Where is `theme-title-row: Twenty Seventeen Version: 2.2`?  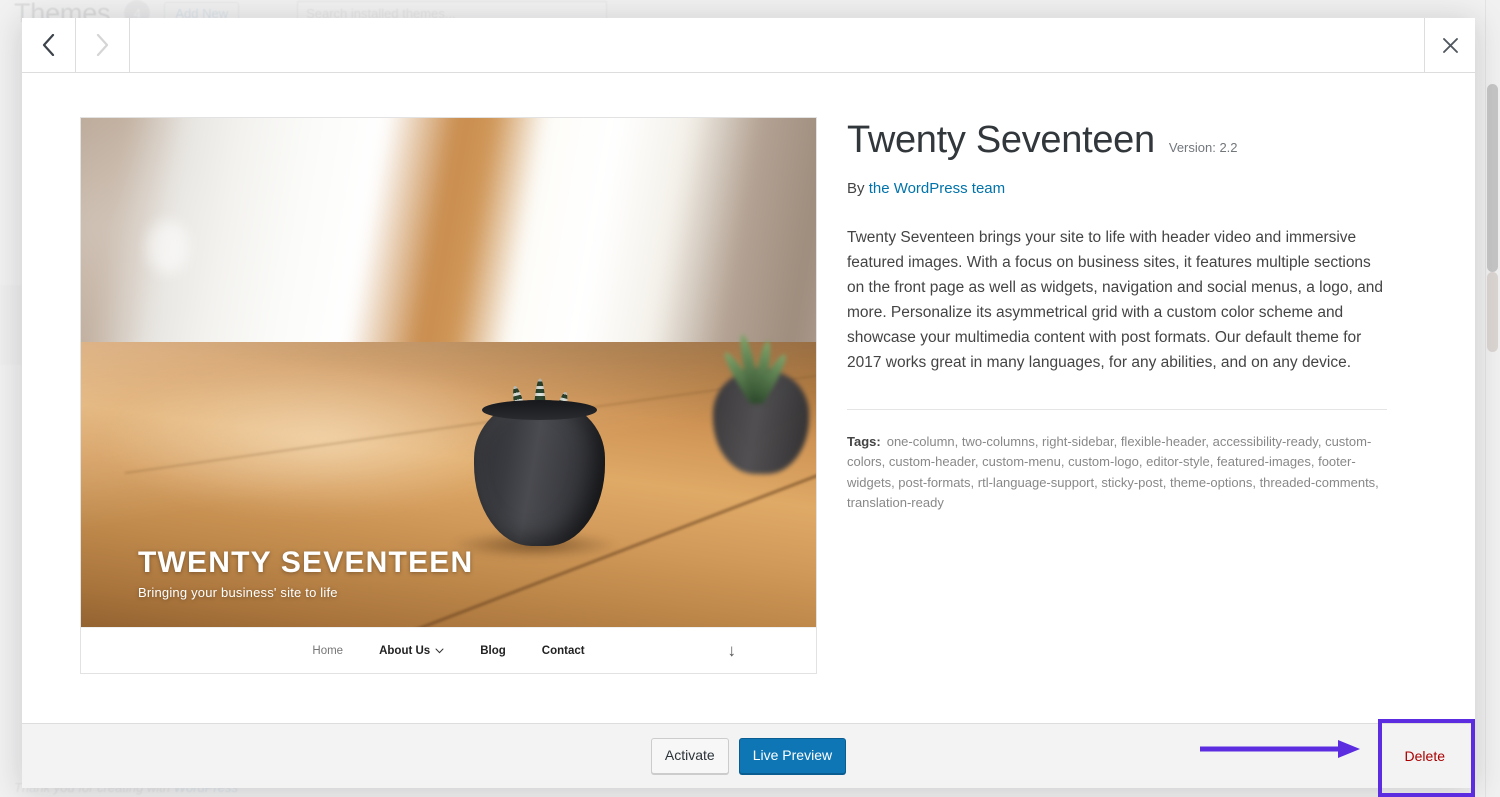 theme-title-row: Twenty Seventeen Version: 2.2 is located at coordinates (1132, 141).